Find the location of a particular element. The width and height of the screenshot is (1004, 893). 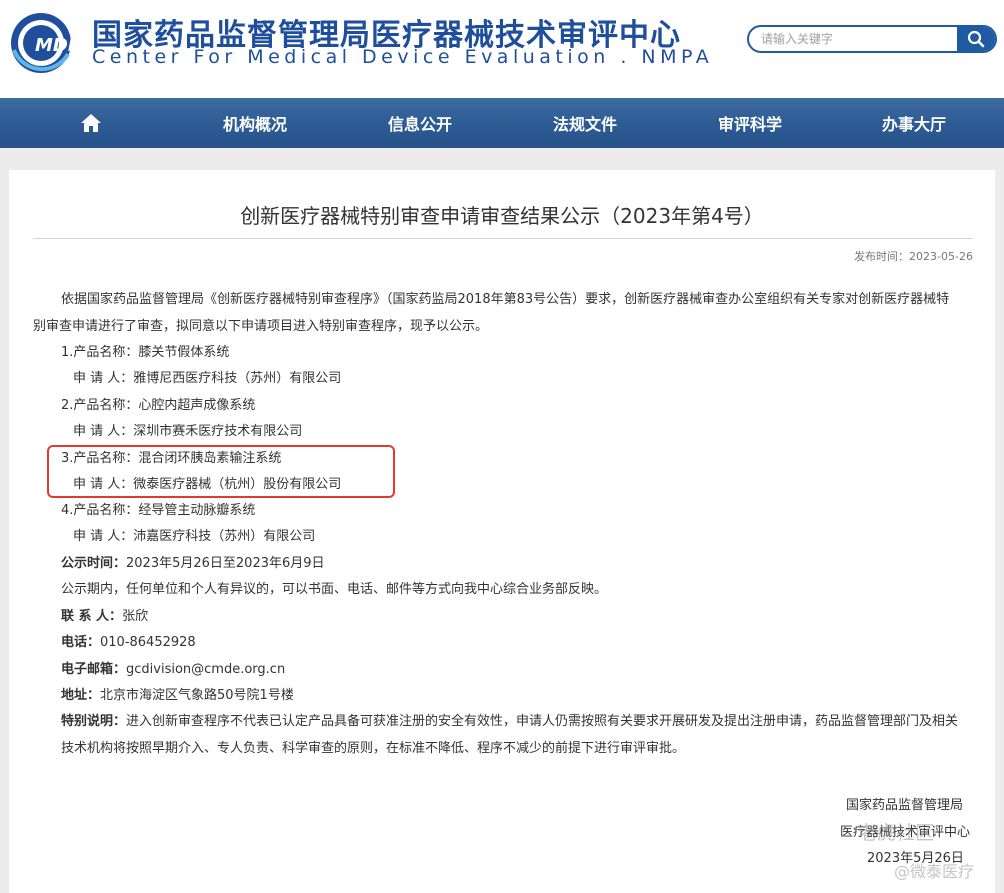

cmde-logo: MDE is located at coordinates (47, 43).